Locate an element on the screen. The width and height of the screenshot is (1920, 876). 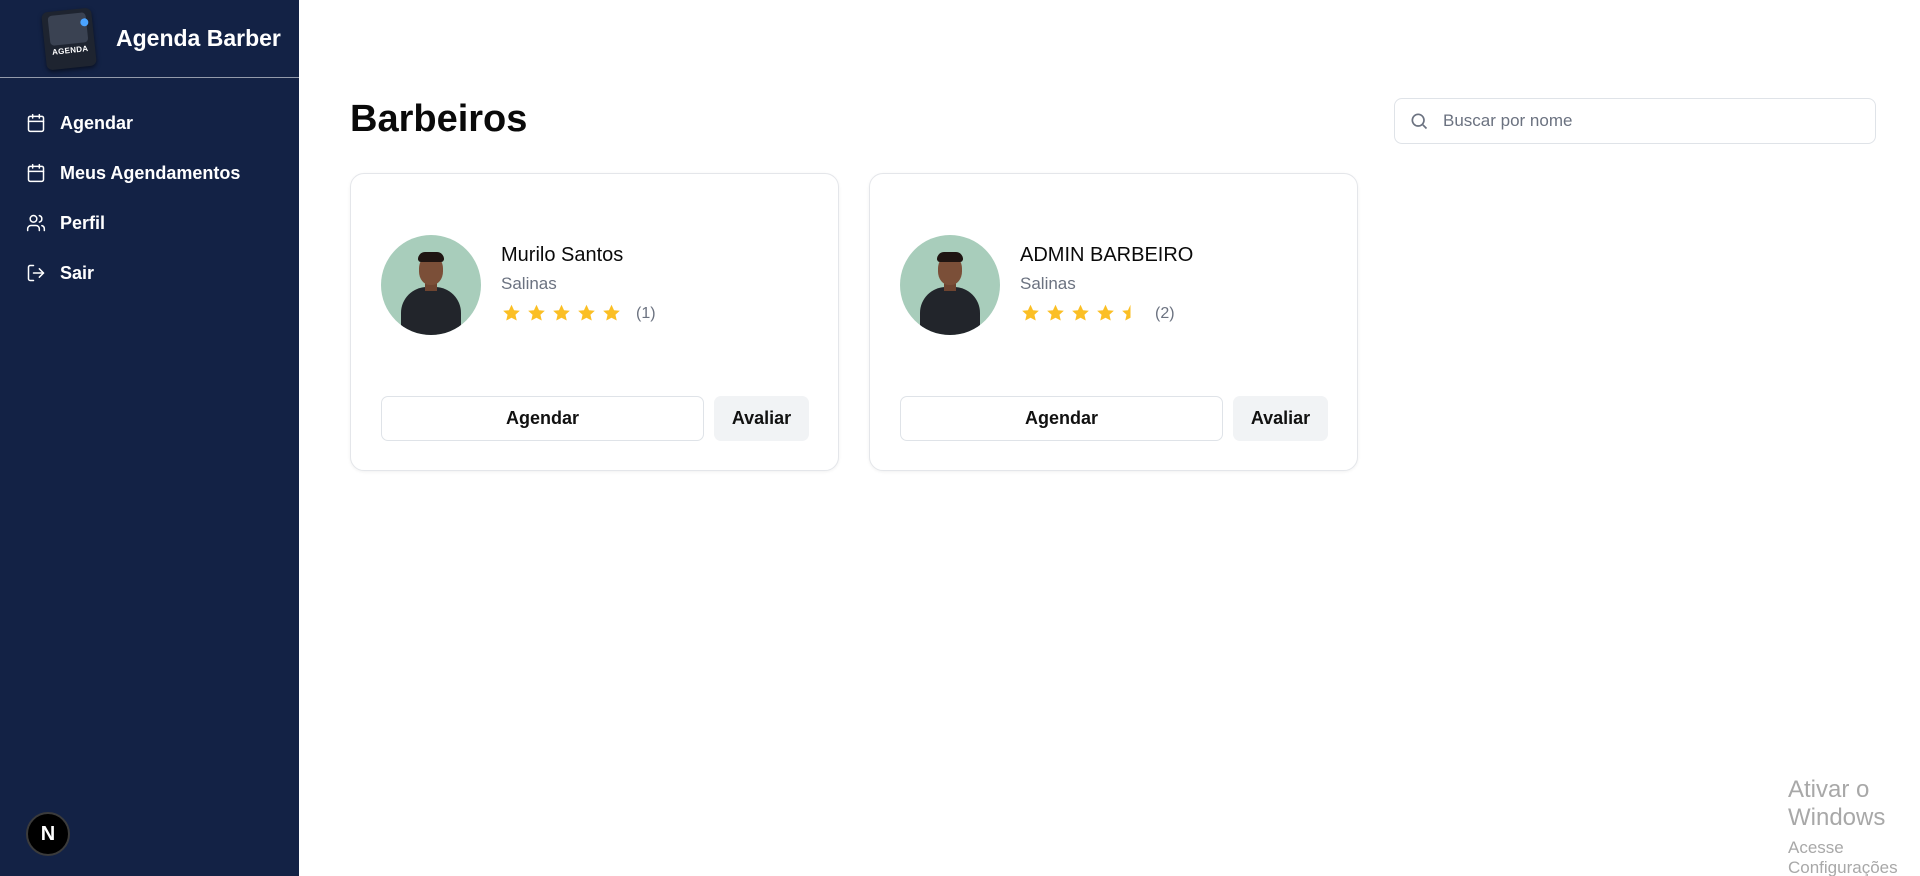
search-icon is located at coordinates (1419, 121).